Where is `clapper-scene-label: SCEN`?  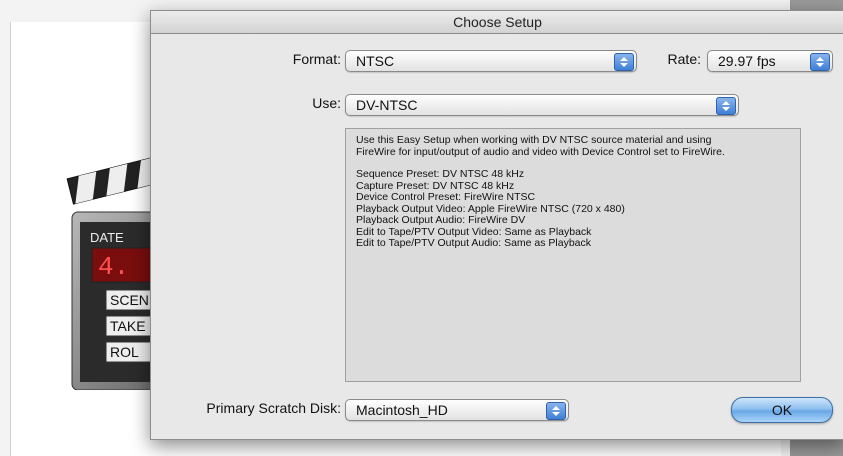
clapper-scene-label: SCEN is located at coordinates (129, 300).